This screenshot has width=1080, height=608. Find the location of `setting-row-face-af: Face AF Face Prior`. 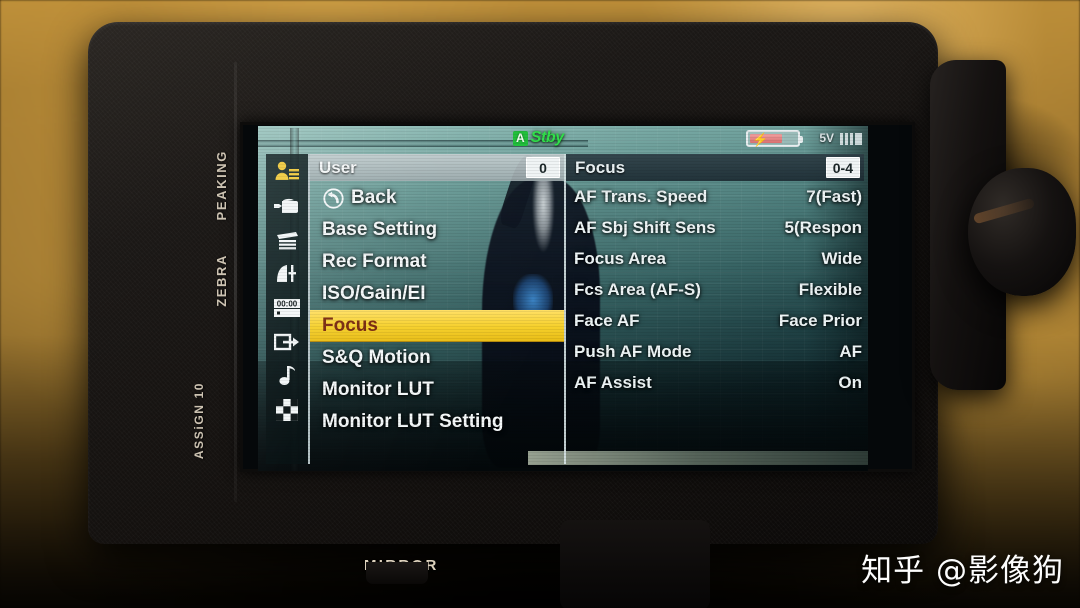

setting-row-face-af: Face AF Face Prior is located at coordinates (715, 320).